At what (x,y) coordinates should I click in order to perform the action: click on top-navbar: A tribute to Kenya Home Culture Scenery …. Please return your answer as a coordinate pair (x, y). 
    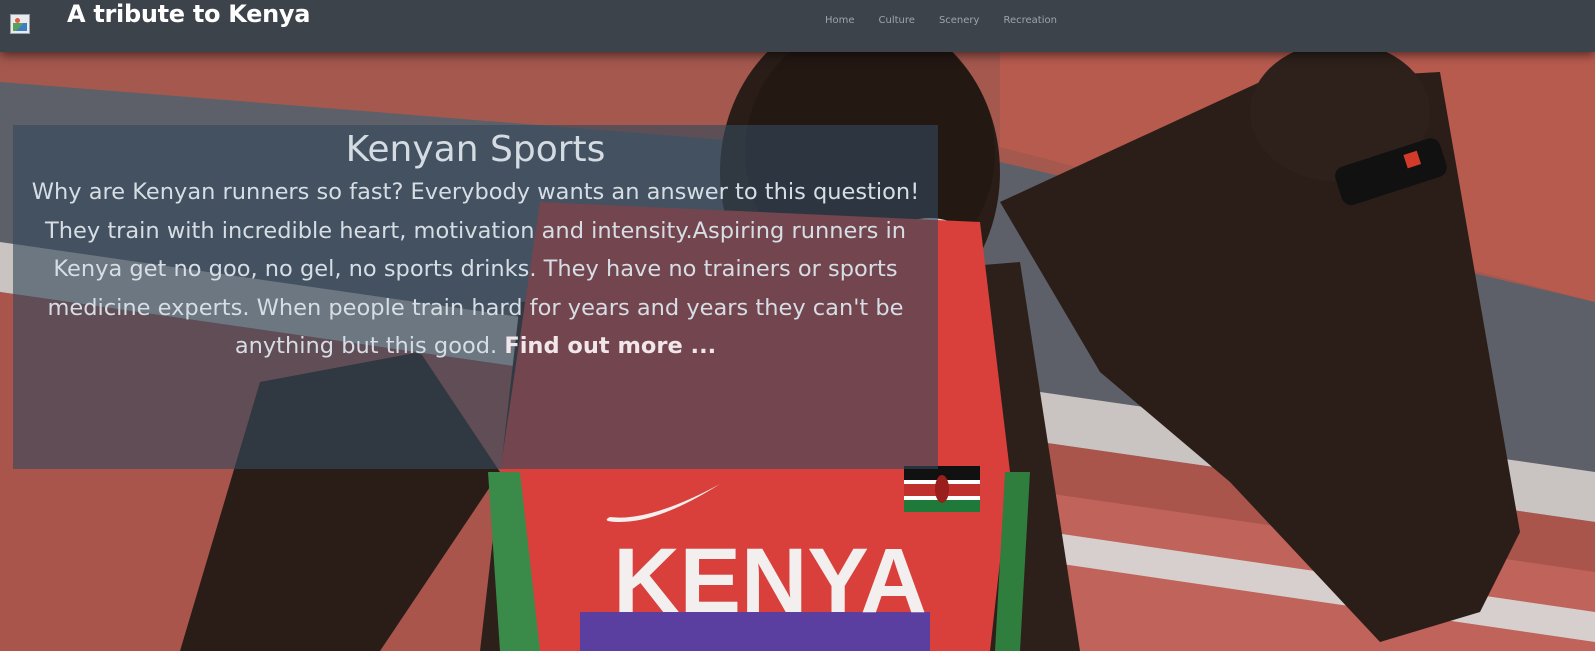
    Looking at the image, I should click on (797, 26).